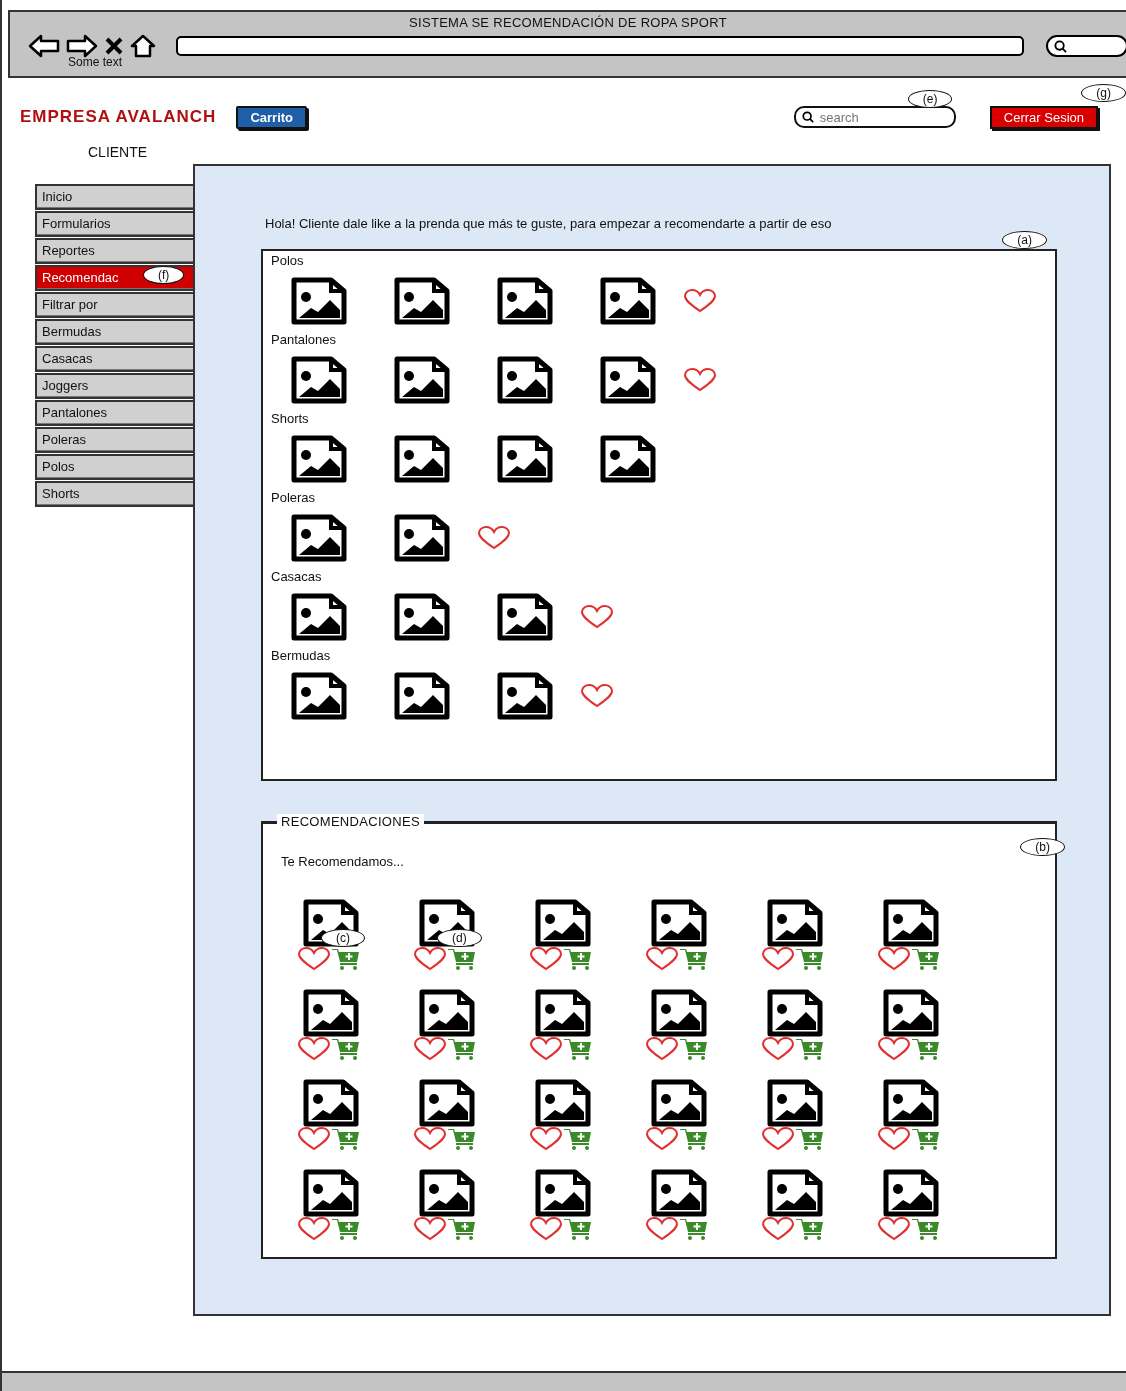 This screenshot has width=1126, height=1391. I want to click on sidebar-item: Casacas, so click(114, 359).